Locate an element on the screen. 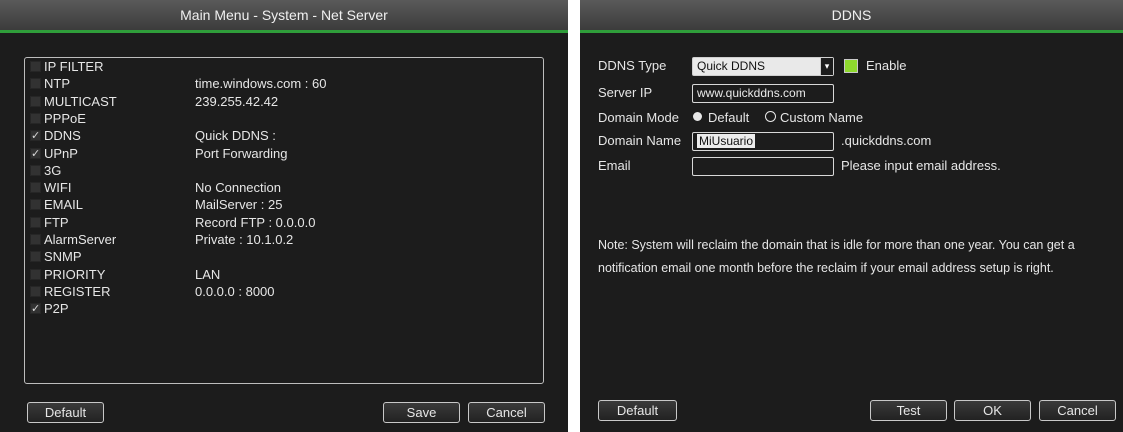  email-hint: Please input email address. is located at coordinates (921, 165).